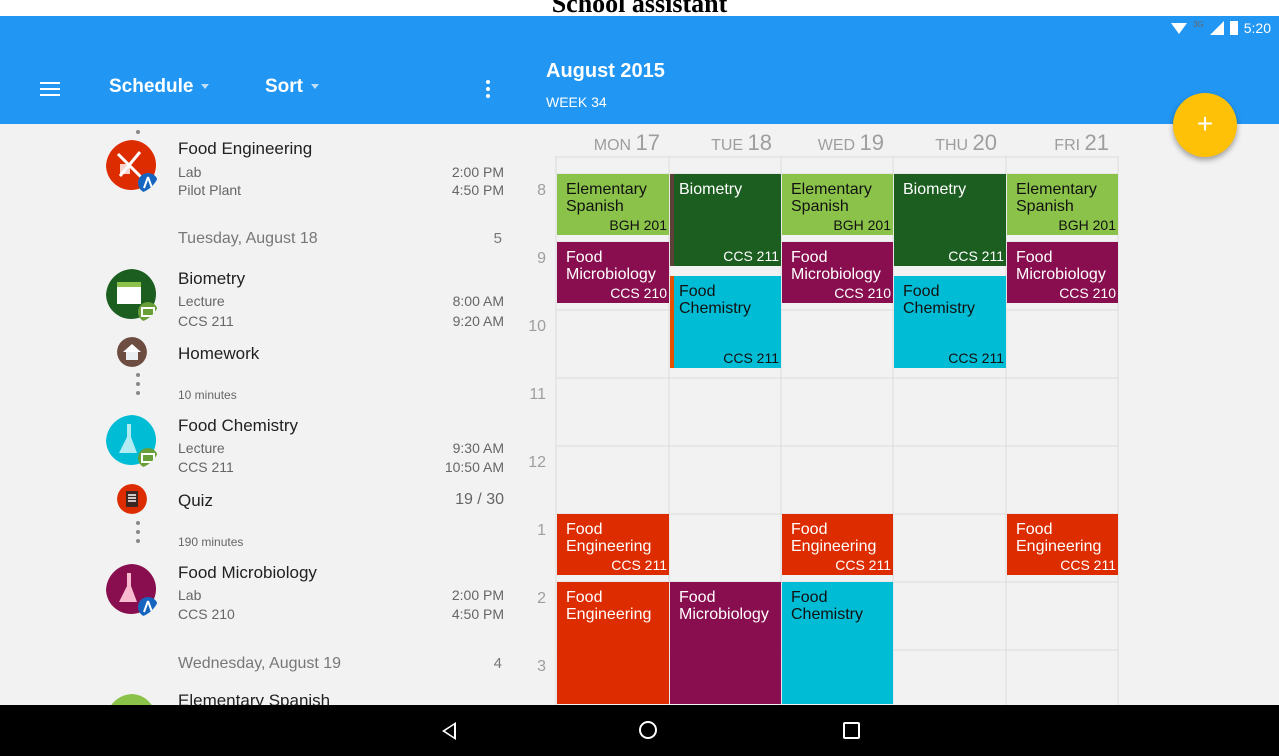 The image size is (1279, 756). I want to click on hour-label: 1, so click(541, 530).